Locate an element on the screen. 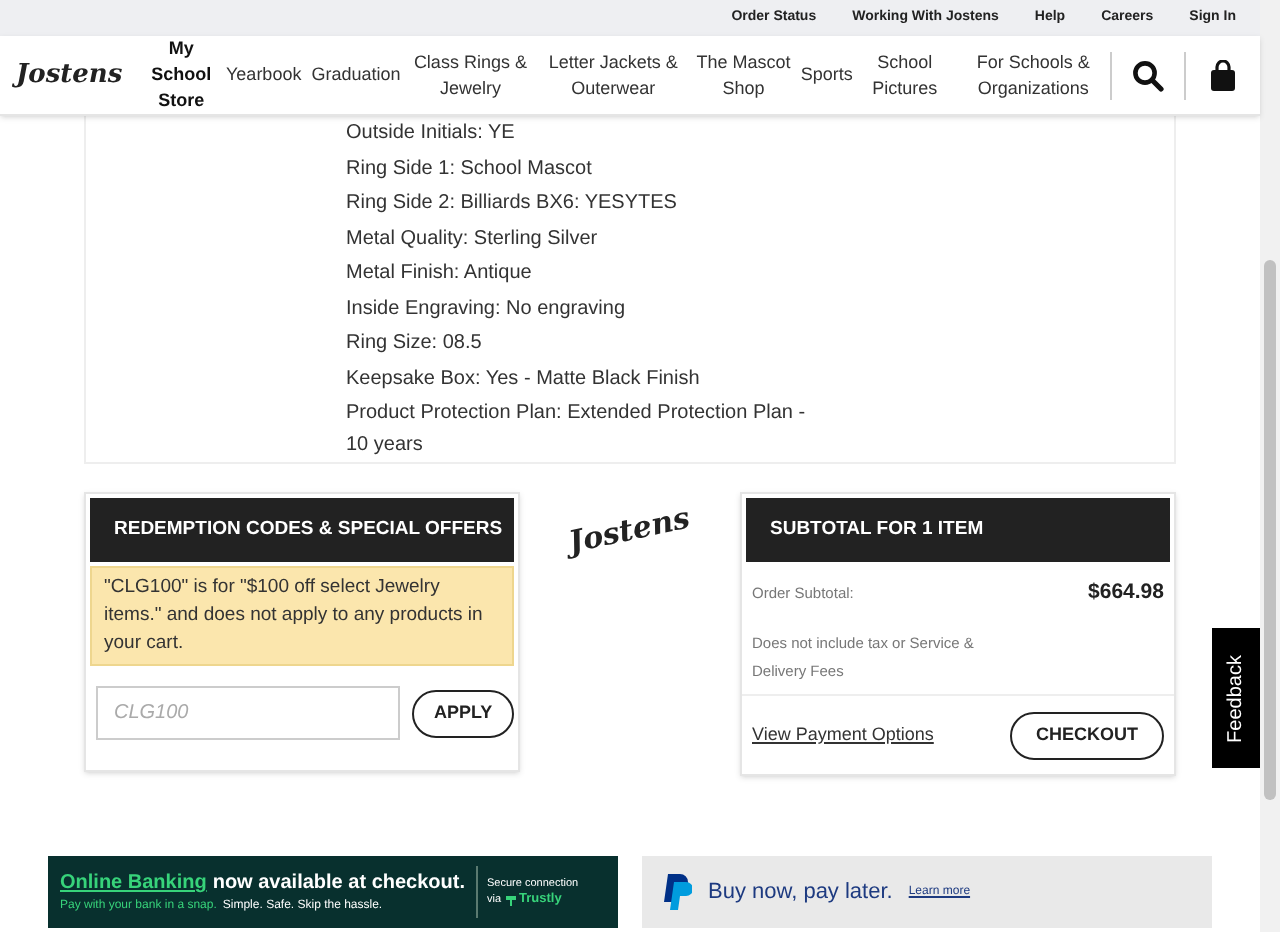 Image resolution: width=1280 pixels, height=932 pixels. paypal-icon is located at coordinates (677, 892).